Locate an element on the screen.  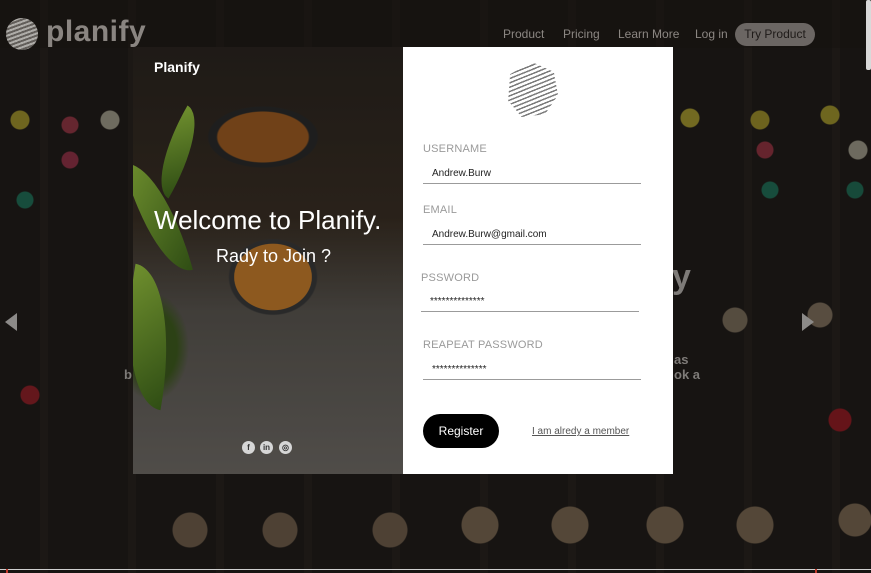
repeat-password-label: REAPEAT PASSWORD is located at coordinates (483, 345).